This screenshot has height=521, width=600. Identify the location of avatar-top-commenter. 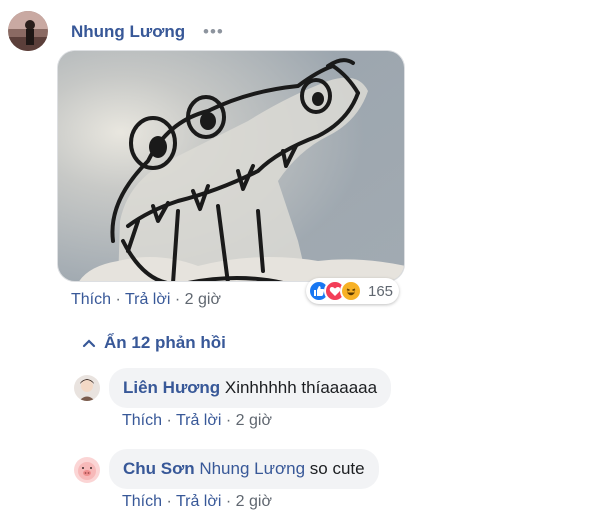
(28, 31).